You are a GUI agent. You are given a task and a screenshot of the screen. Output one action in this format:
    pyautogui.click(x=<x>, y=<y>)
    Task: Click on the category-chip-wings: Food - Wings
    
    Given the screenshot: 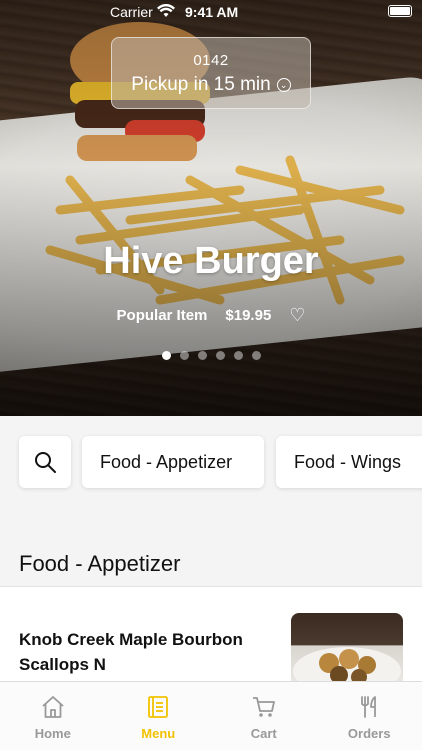 What is the action you would take?
    pyautogui.click(x=349, y=462)
    